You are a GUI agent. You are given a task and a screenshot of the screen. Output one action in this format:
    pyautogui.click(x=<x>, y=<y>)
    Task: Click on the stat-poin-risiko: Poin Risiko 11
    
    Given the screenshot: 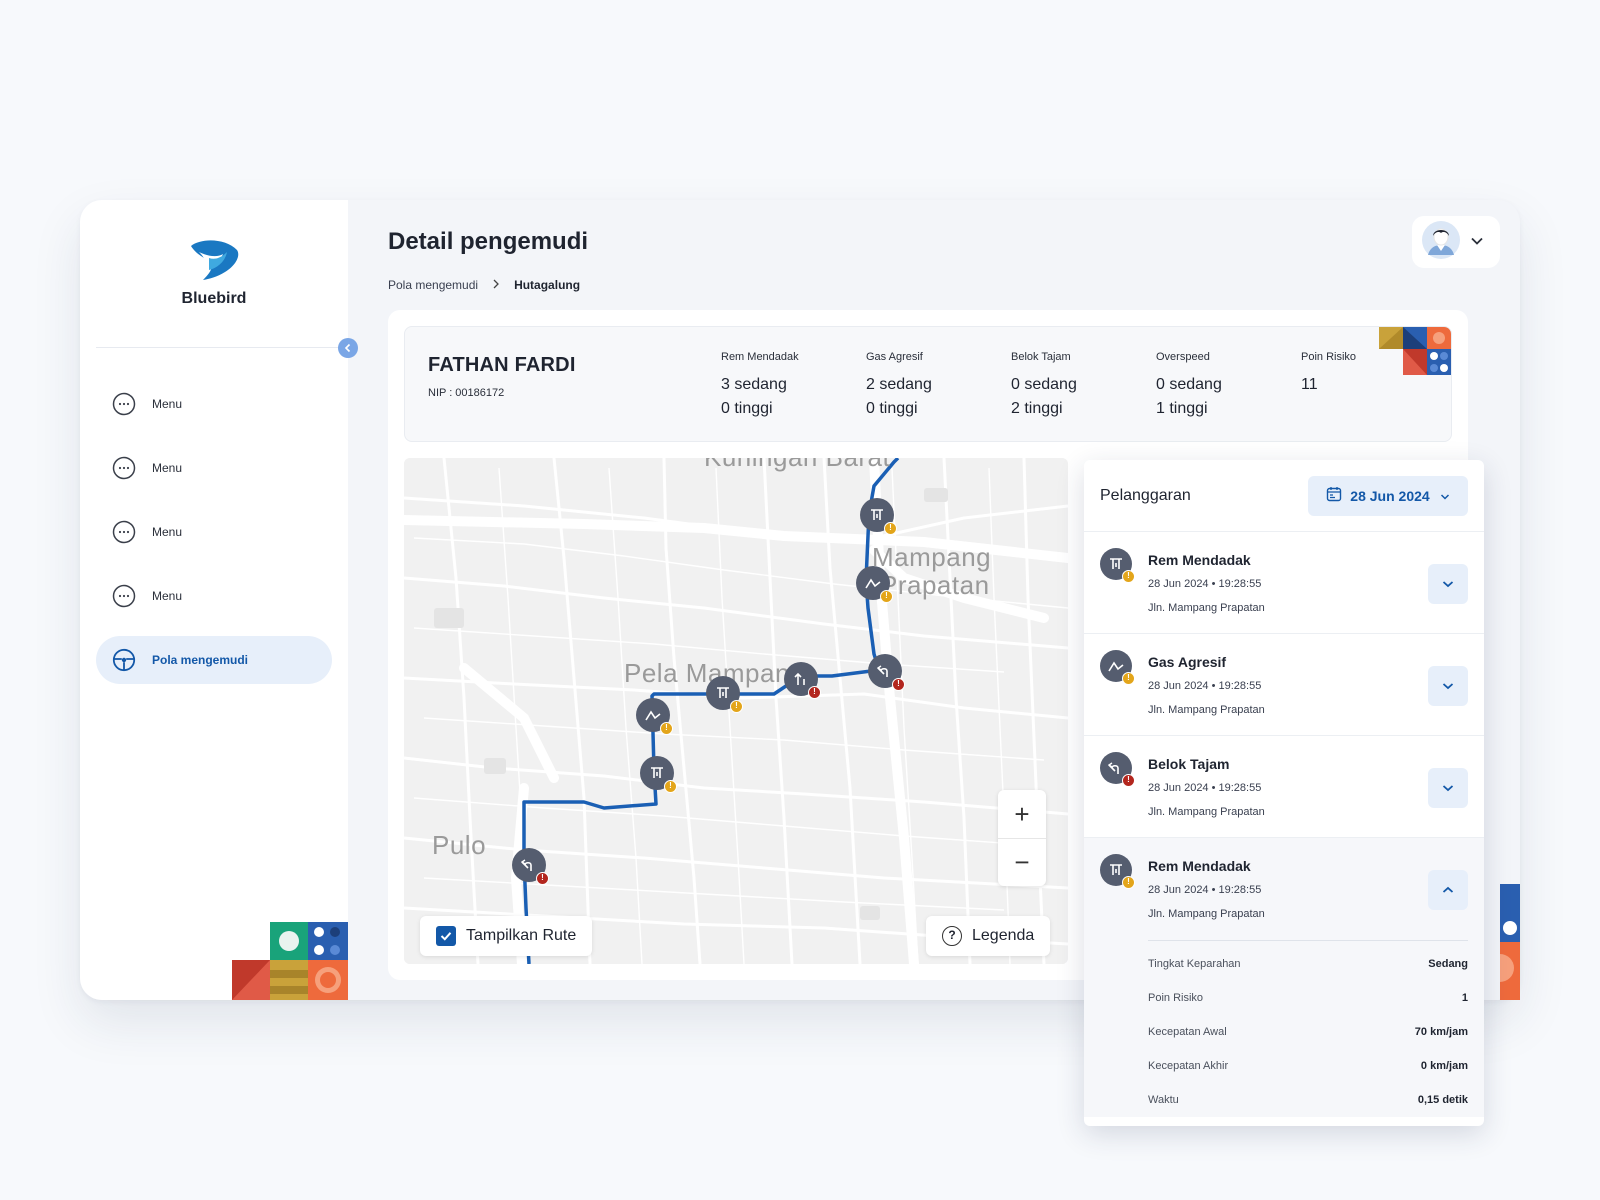 What is the action you would take?
    pyautogui.click(x=1328, y=374)
    